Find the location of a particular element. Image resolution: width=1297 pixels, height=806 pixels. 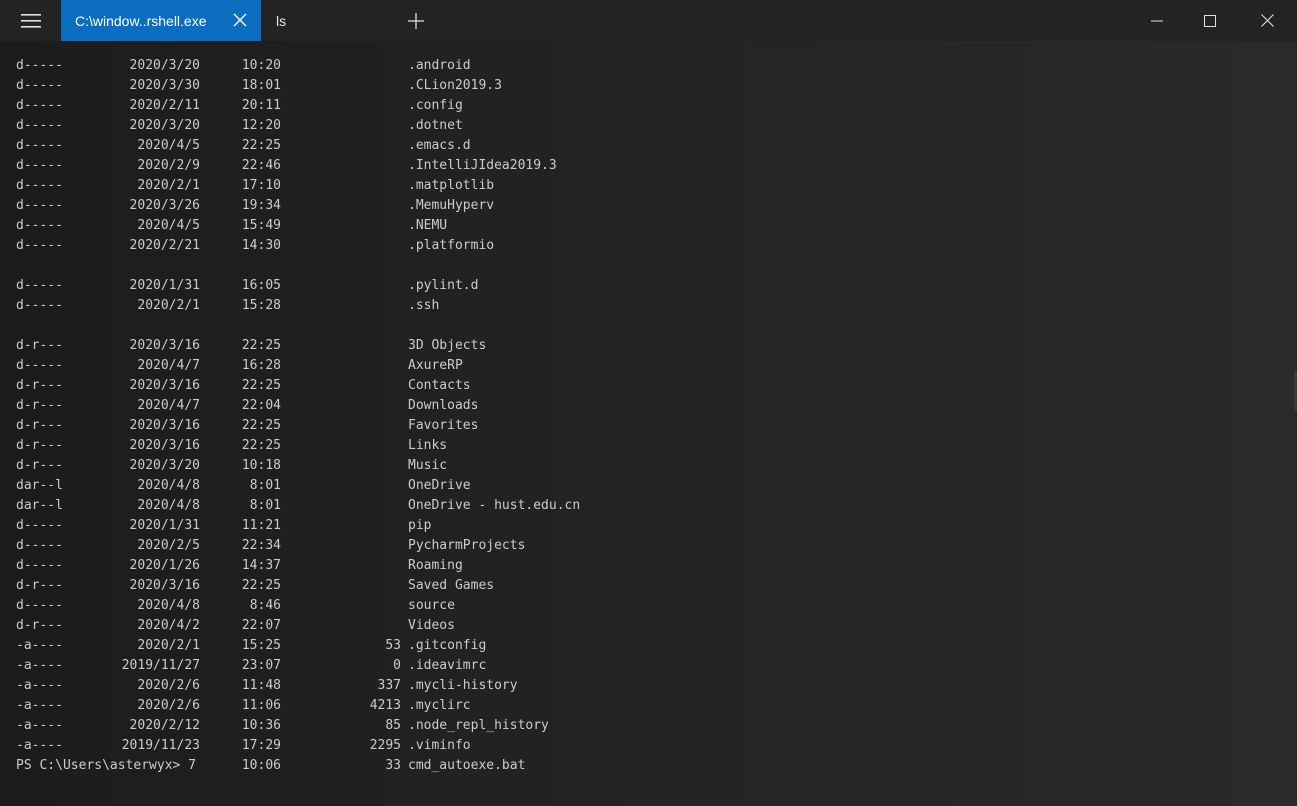

file-time: 14:37 is located at coordinates (261, 565).